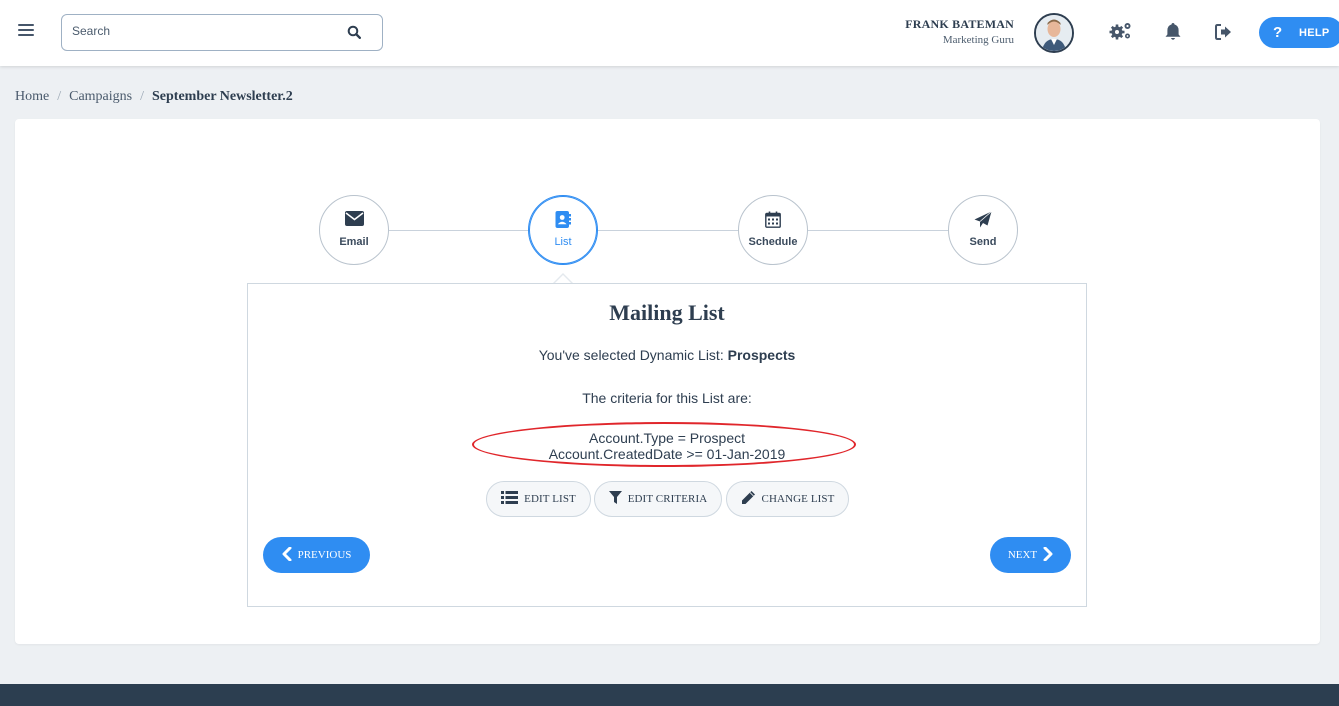 This screenshot has height=706, width=1339. What do you see at coordinates (983, 242) in the screenshot?
I see `step-send-label: Send` at bounding box center [983, 242].